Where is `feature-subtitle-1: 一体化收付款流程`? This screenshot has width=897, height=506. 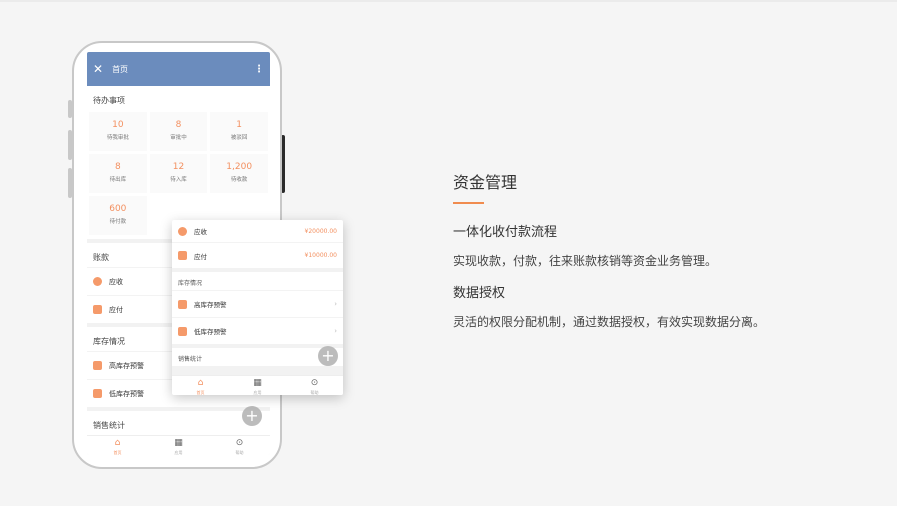
feature-subtitle-1: 一体化收付款流程 is located at coordinates (505, 232).